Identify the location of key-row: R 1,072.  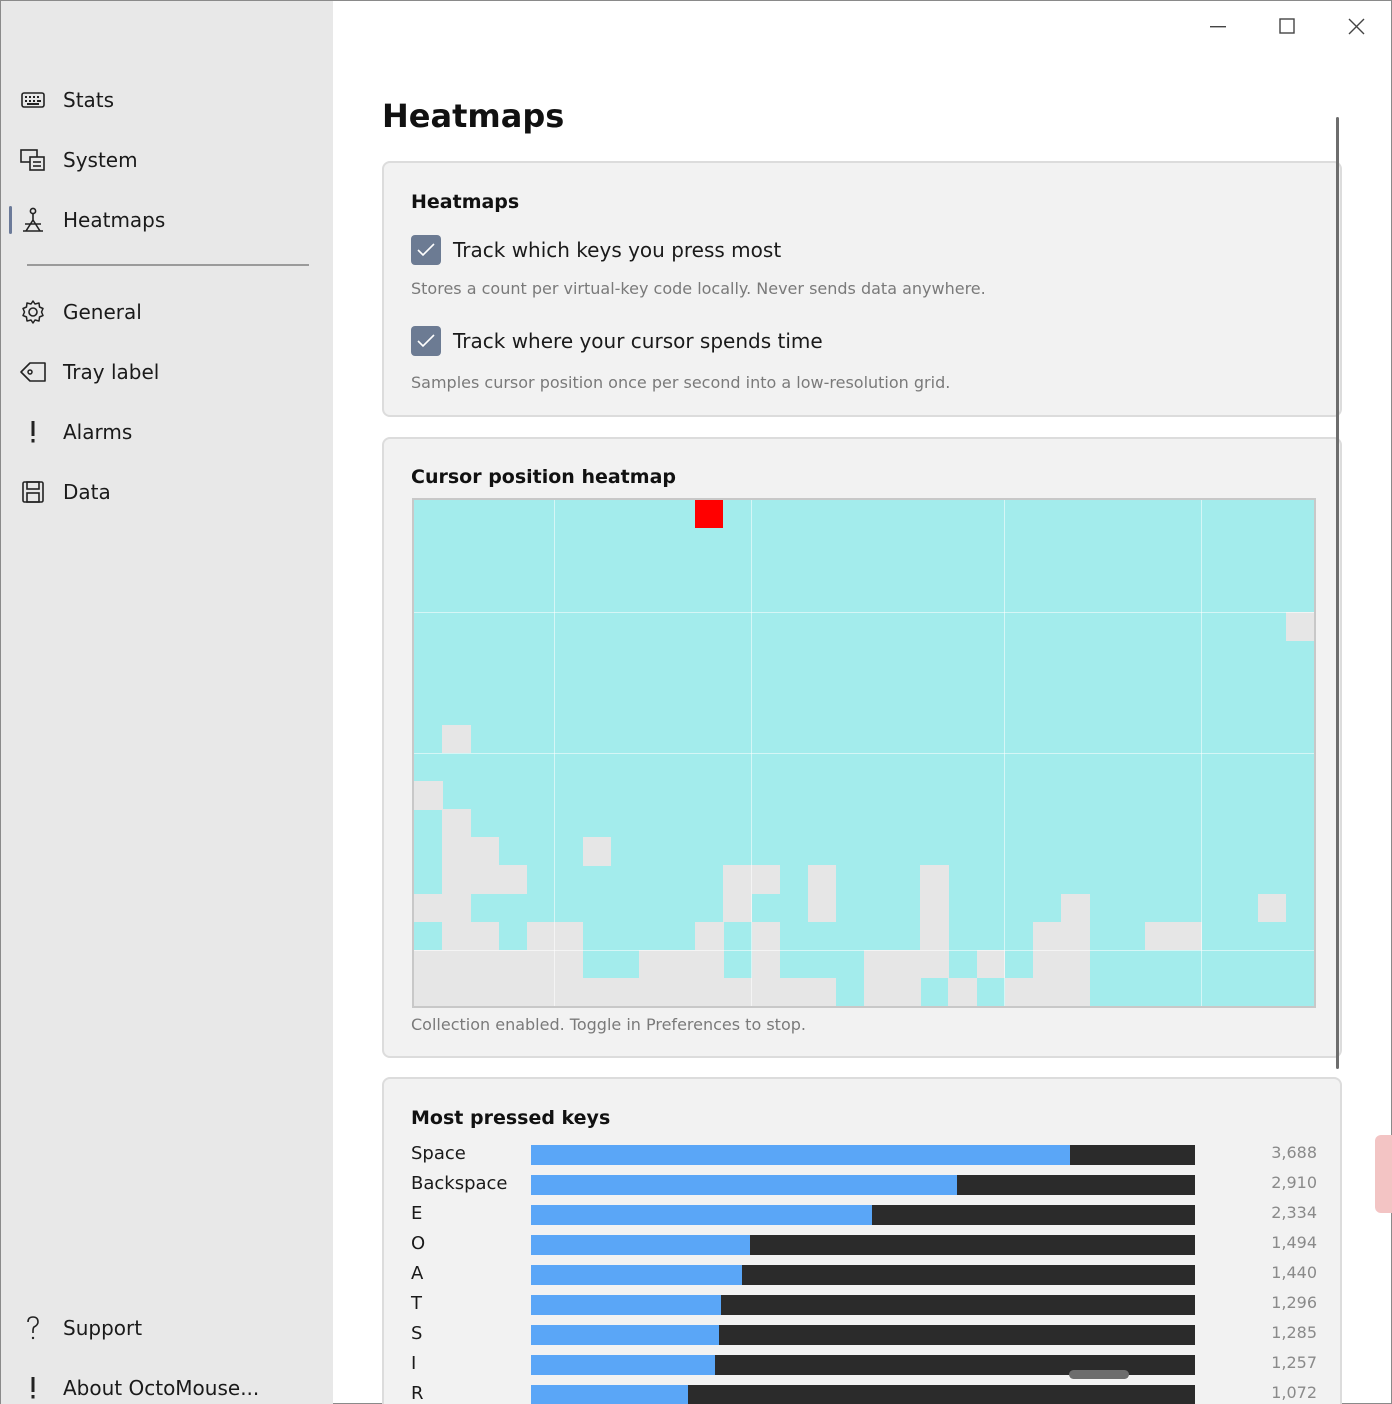
(864, 1392).